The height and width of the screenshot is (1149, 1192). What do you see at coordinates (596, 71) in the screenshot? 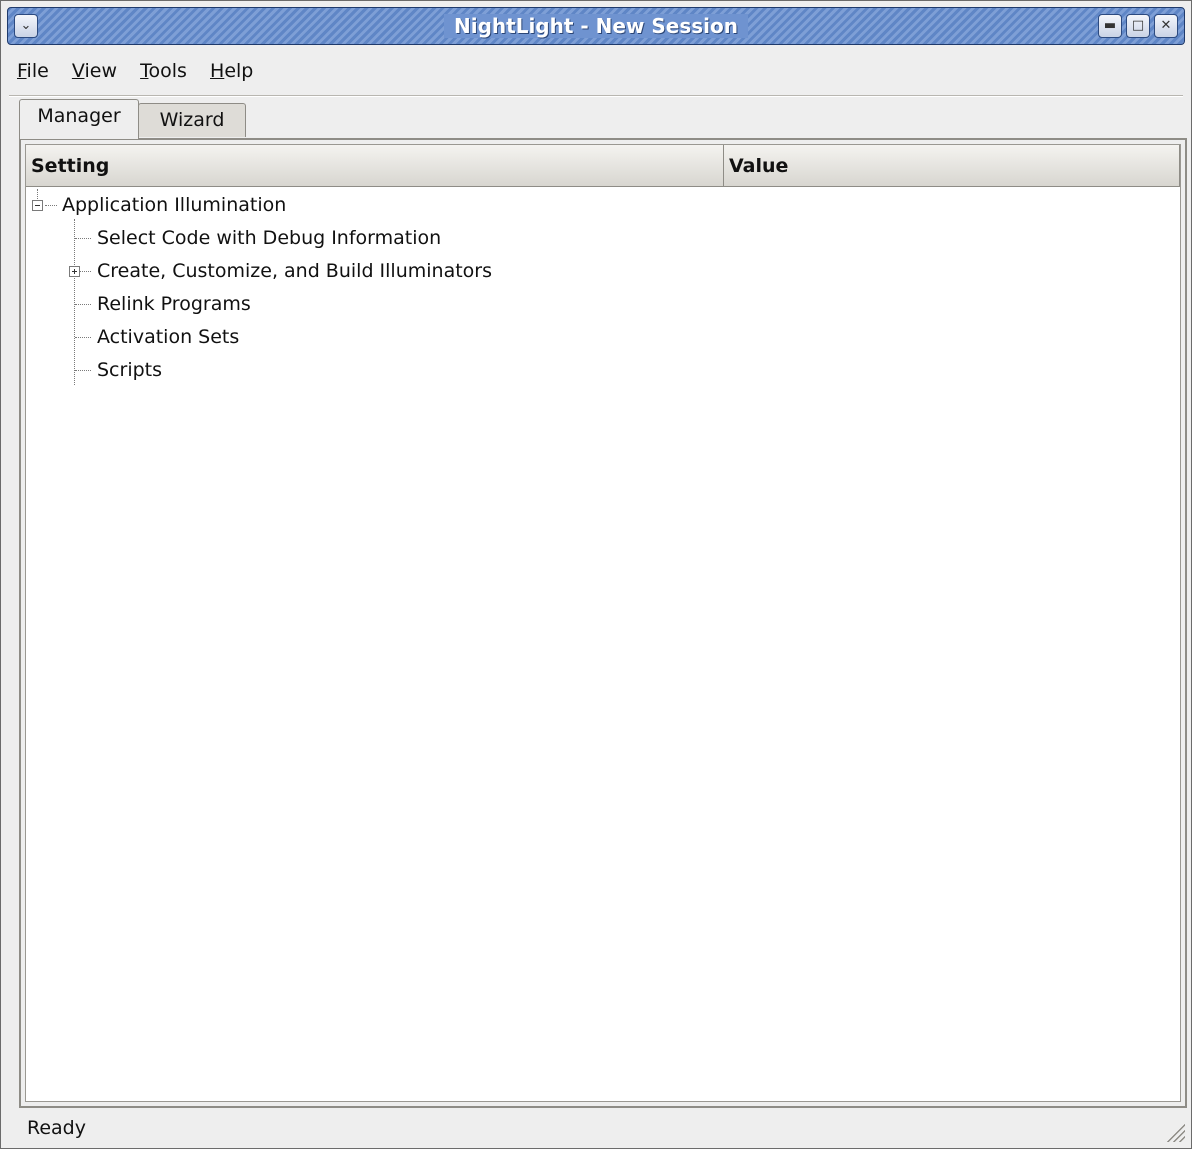
I see `menu-bar: File View Tools Help` at bounding box center [596, 71].